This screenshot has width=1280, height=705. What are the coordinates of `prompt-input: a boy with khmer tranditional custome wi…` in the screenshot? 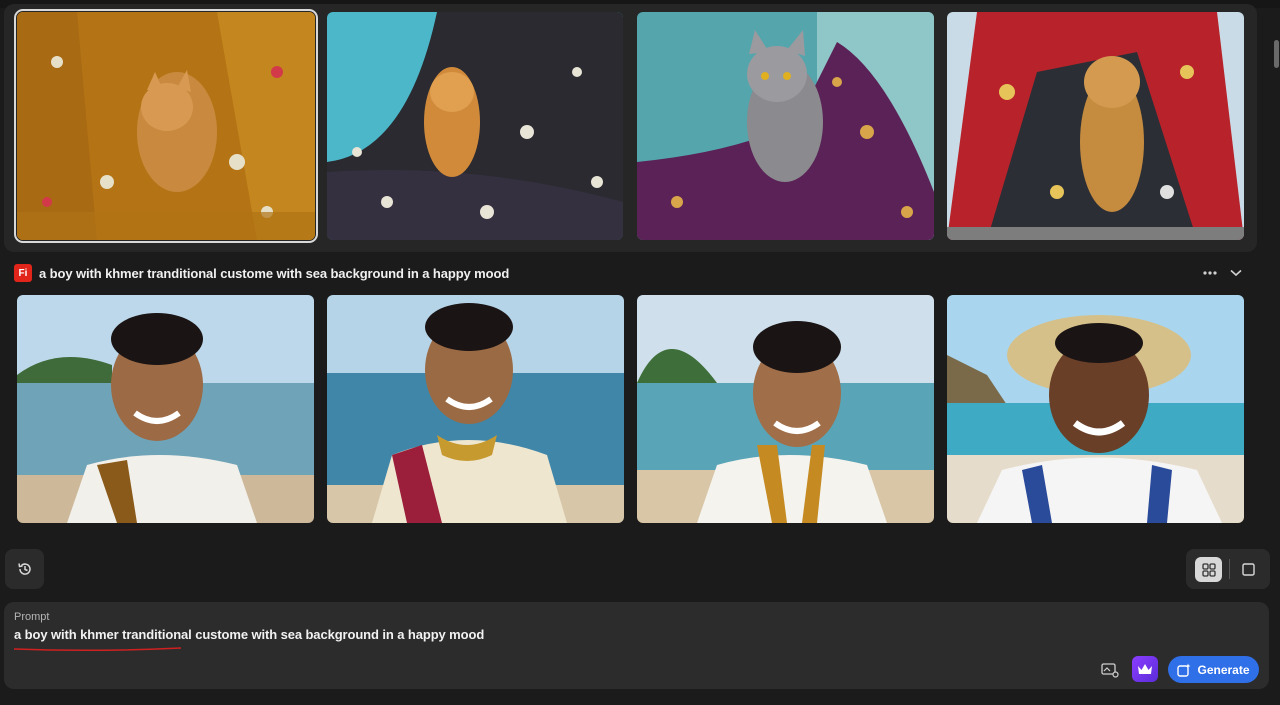 It's located at (249, 634).